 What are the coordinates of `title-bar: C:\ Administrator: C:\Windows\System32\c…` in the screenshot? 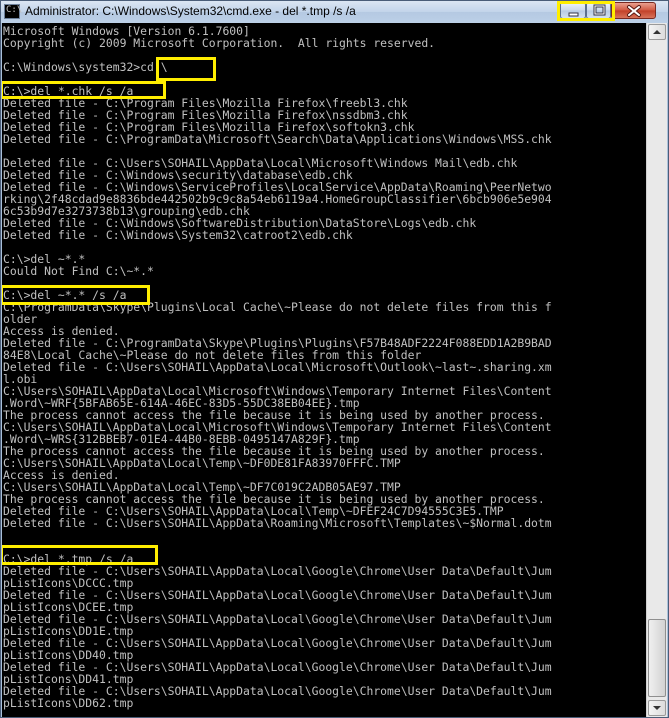 It's located at (334, 12).